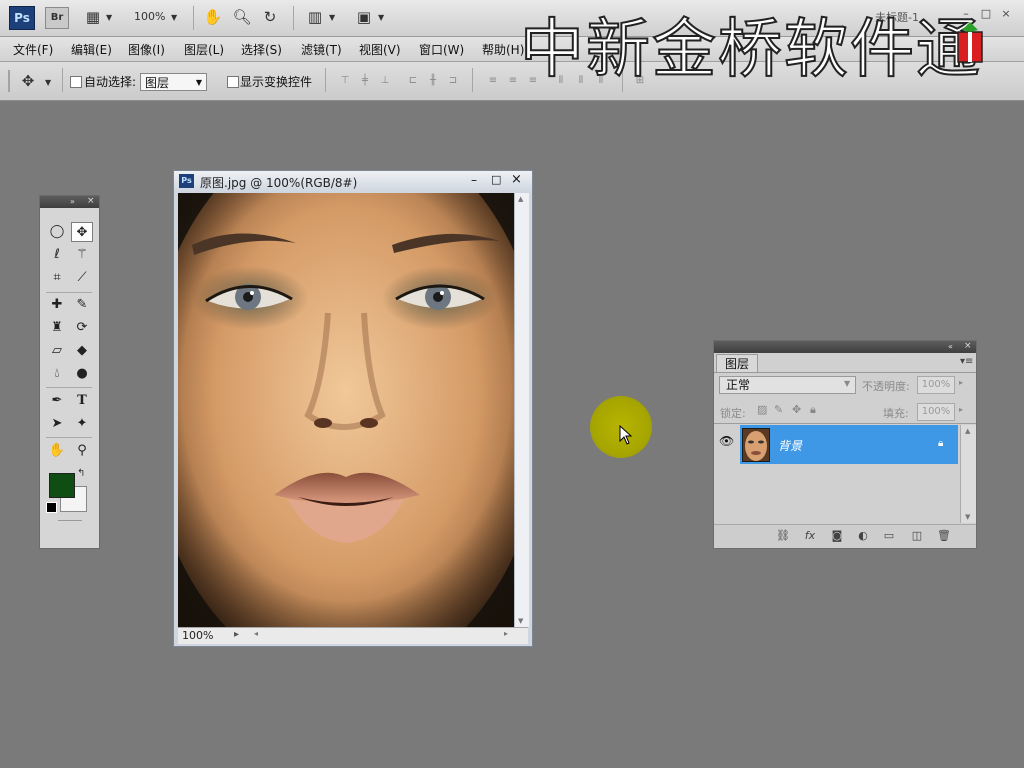  Describe the element at coordinates (149, 16) in the screenshot. I see `zoom-level: 100%` at that location.